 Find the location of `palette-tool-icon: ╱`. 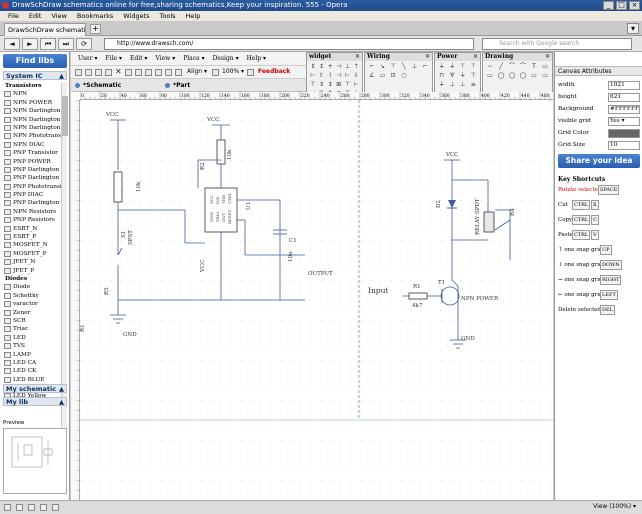

palette-tool-icon: ╱ is located at coordinates (501, 67).